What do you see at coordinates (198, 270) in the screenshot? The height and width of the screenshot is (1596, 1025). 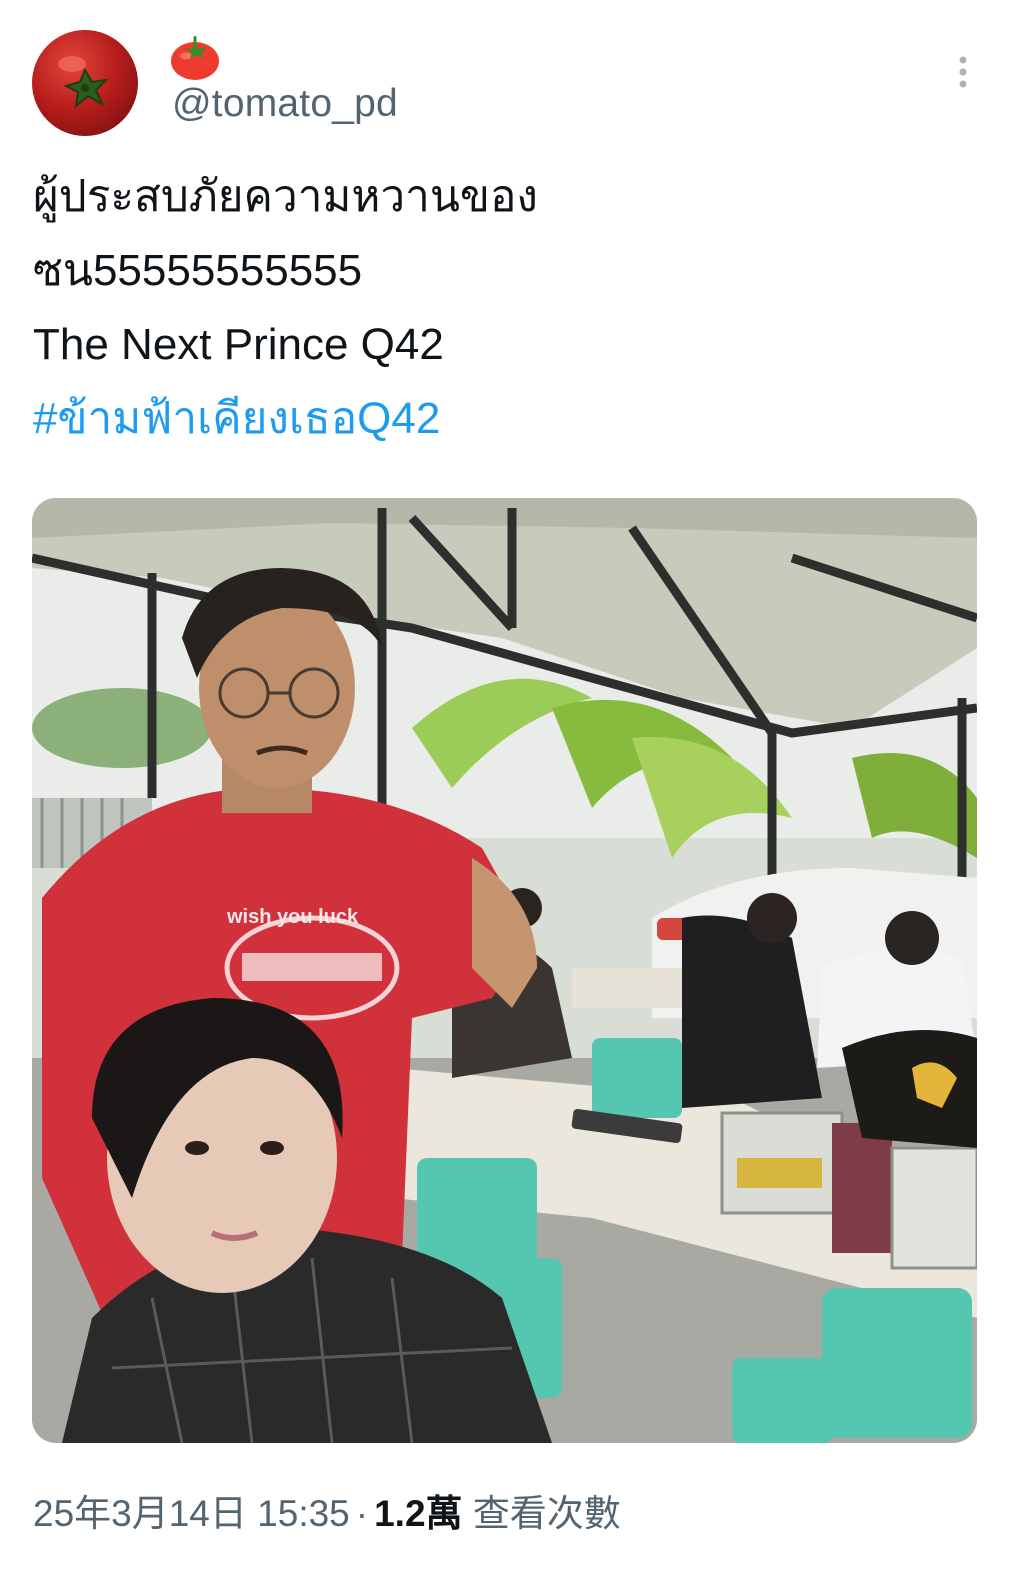 I see `tweet-text-line: ซน55555555555` at bounding box center [198, 270].